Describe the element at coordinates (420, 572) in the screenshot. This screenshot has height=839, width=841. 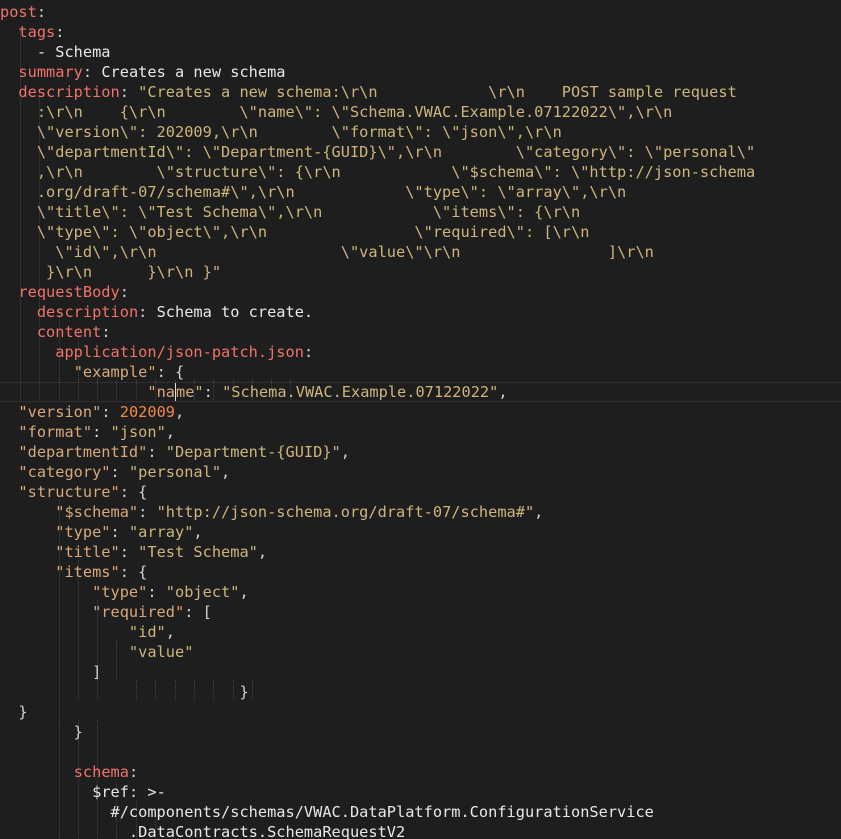
I see `code-line: "items": {` at that location.